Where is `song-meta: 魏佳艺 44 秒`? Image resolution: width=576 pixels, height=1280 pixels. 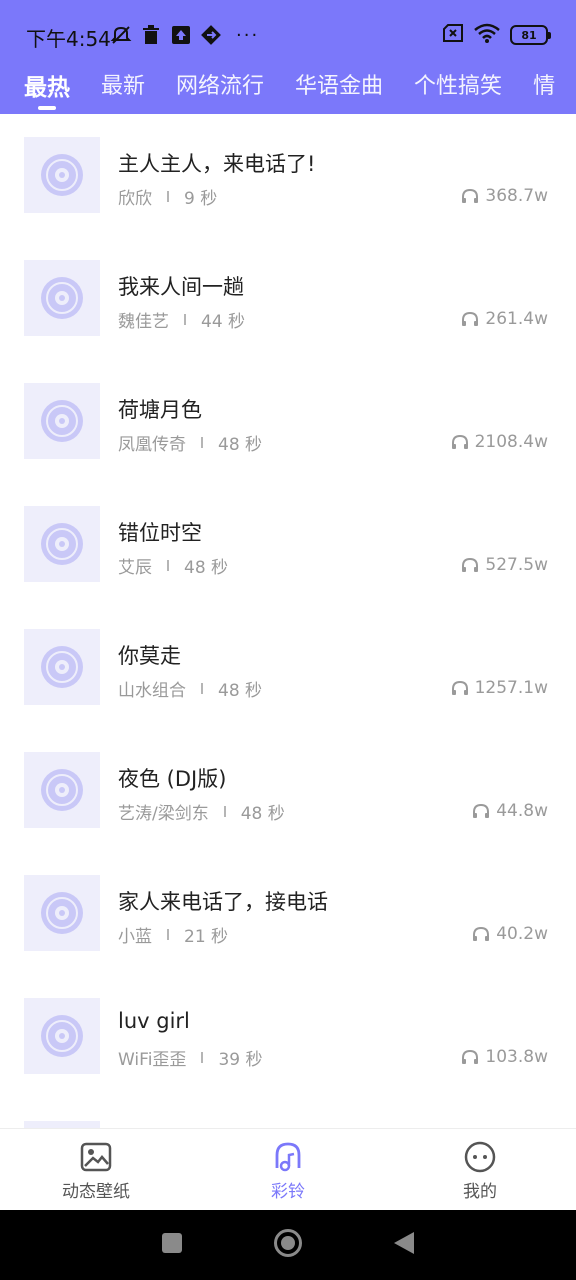
song-meta: 魏佳艺 44 秒 is located at coordinates (181, 319).